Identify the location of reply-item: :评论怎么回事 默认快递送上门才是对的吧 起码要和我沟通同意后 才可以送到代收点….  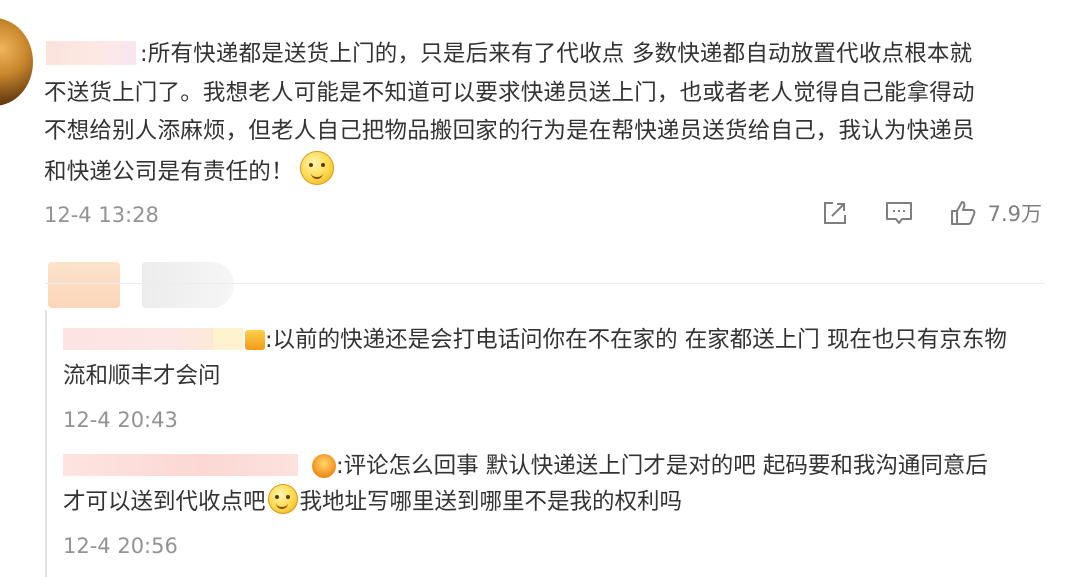
(553, 484).